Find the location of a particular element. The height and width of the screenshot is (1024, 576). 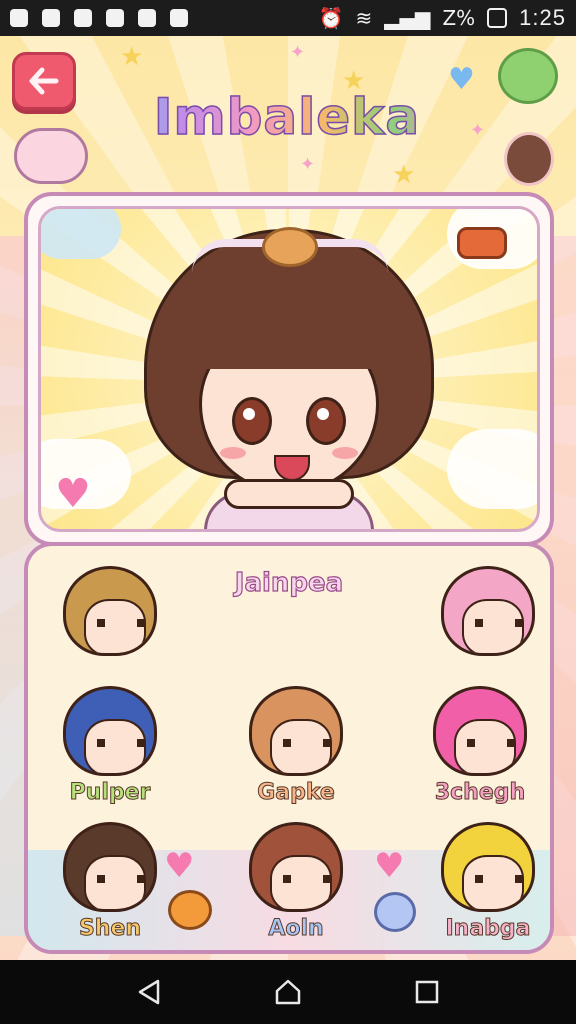

nav-recents-icon is located at coordinates (426, 992).